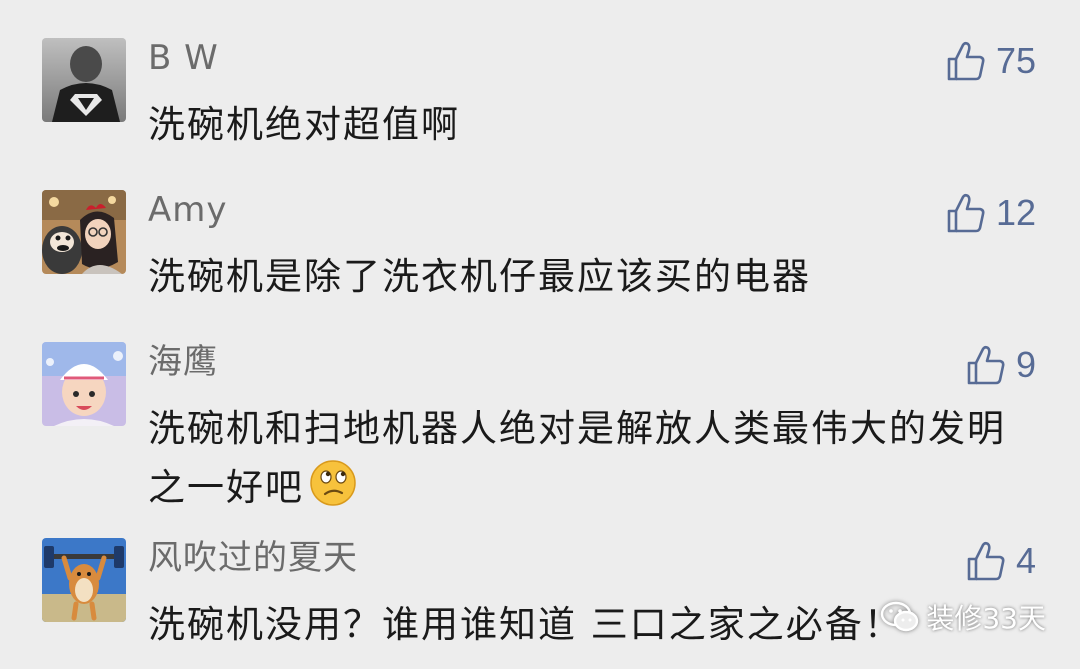 The height and width of the screenshot is (669, 1080). Describe the element at coordinates (188, 210) in the screenshot. I see `username: Amy` at that location.